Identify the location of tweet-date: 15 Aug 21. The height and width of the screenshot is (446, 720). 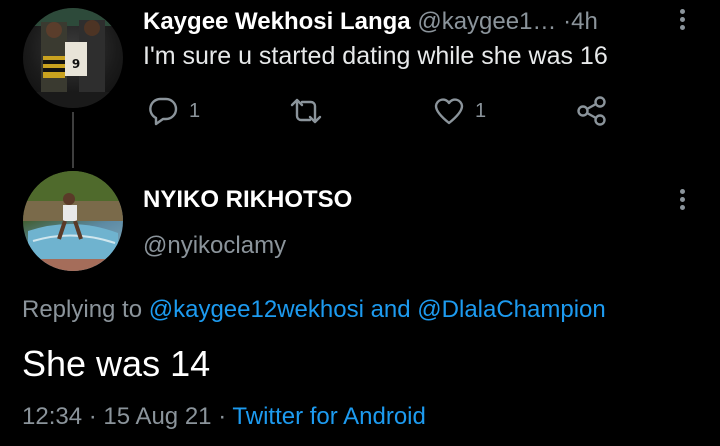
(157, 416).